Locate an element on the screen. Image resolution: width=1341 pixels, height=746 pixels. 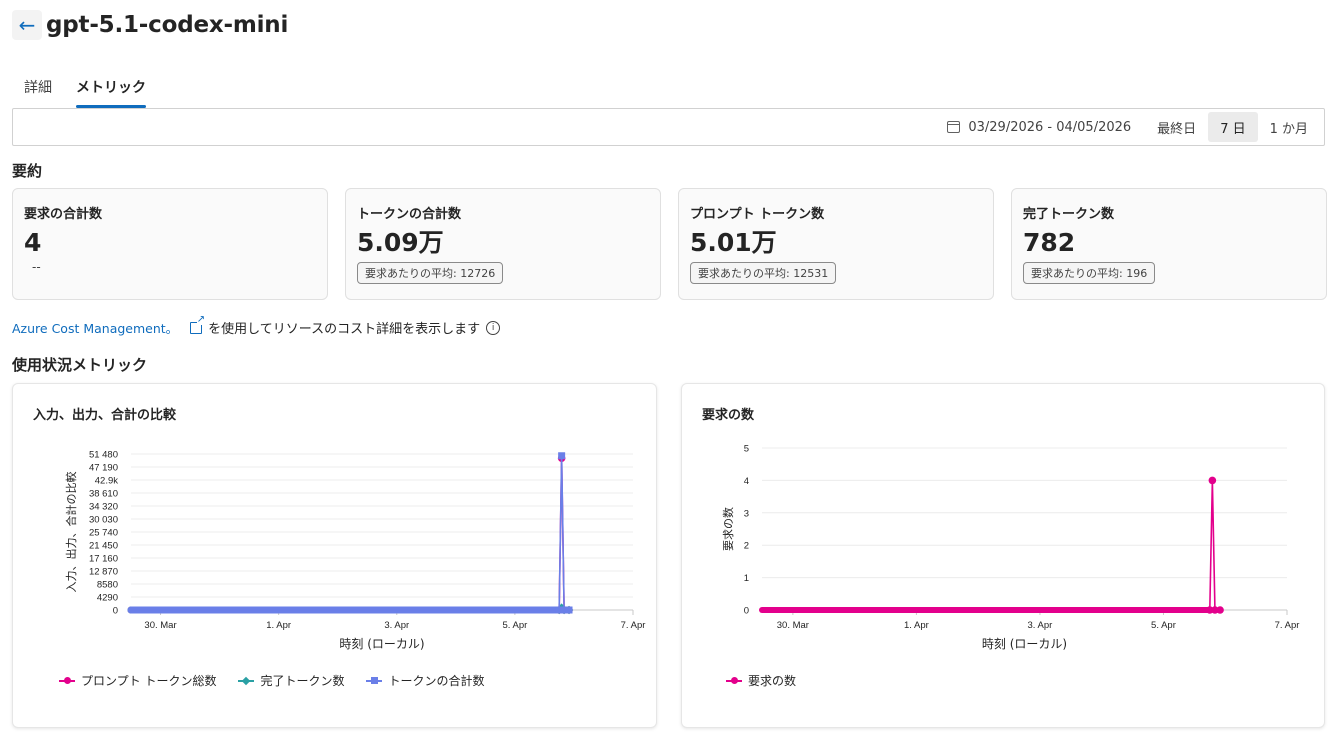
average-badge: 要求あたりの平均: 12726 is located at coordinates (430, 273).